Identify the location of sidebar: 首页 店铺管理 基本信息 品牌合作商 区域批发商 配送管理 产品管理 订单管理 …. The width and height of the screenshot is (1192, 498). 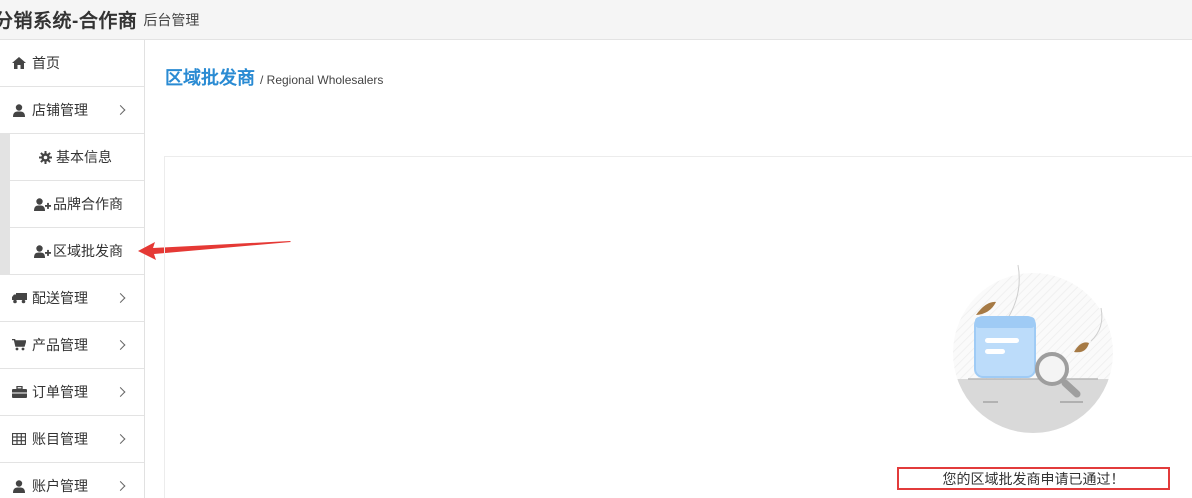
(72, 269).